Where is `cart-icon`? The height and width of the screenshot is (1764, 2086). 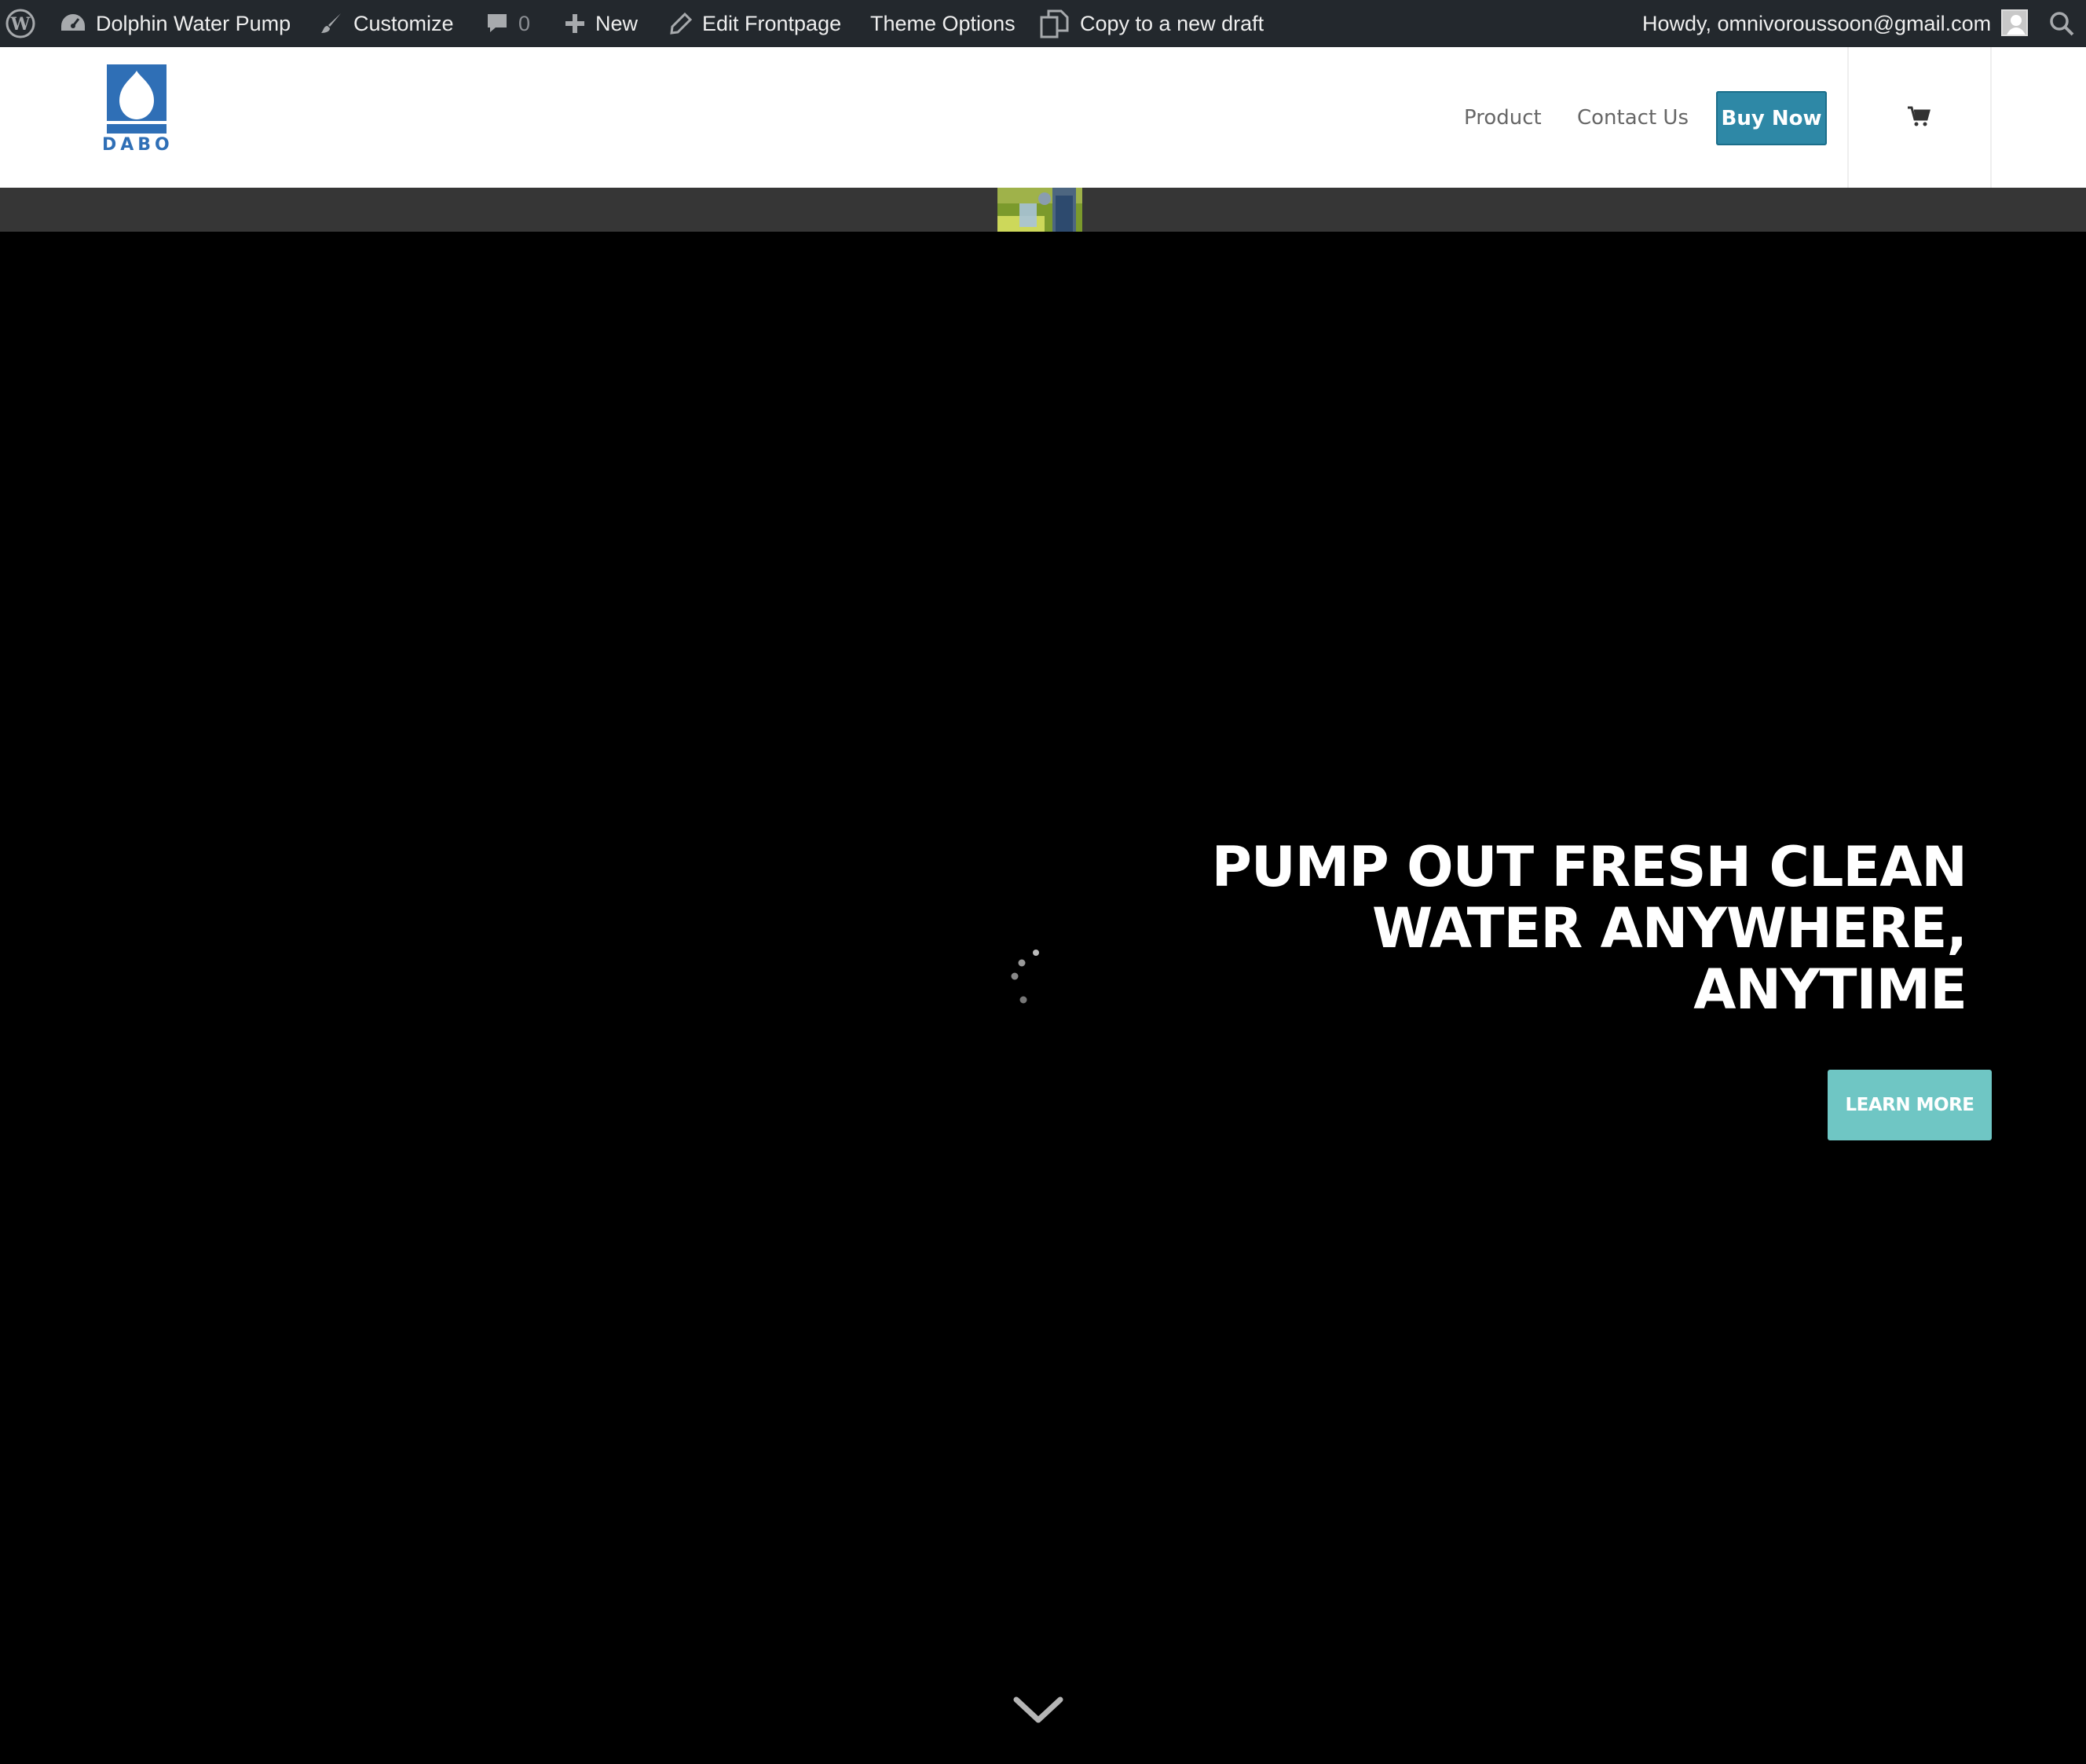
cart-icon is located at coordinates (1918, 116).